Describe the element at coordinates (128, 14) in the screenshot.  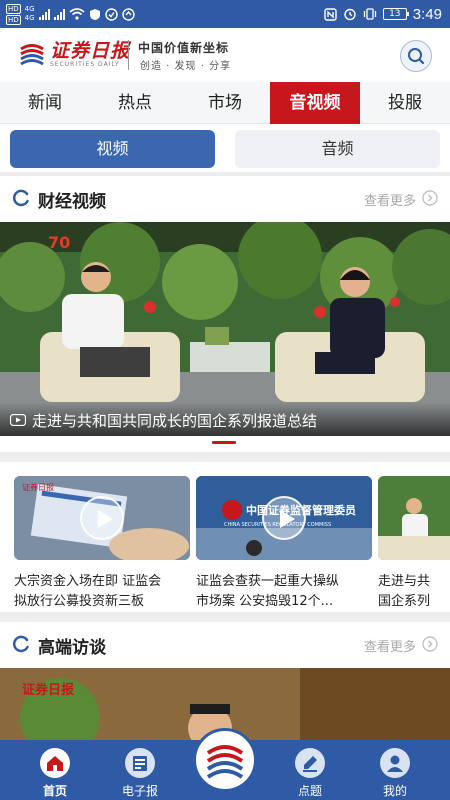
I see `sync-icon` at that location.